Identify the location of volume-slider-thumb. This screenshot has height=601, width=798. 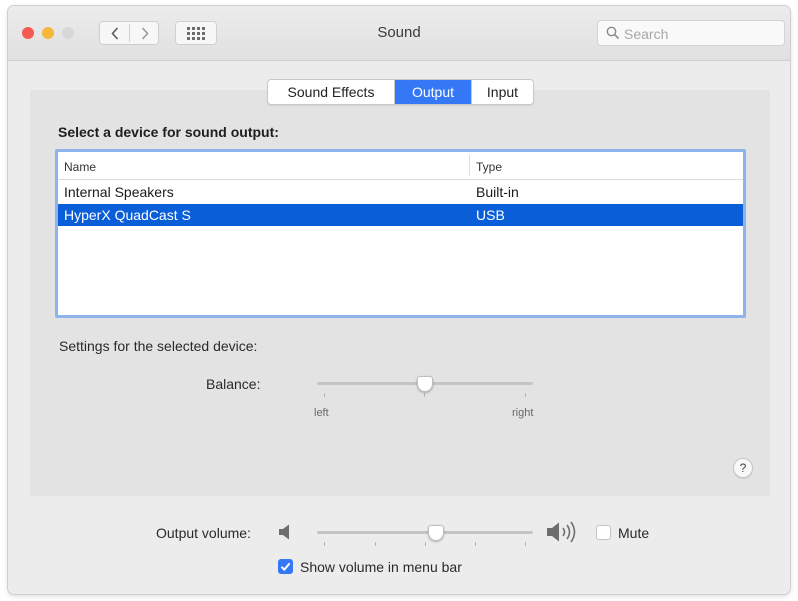
(436, 533).